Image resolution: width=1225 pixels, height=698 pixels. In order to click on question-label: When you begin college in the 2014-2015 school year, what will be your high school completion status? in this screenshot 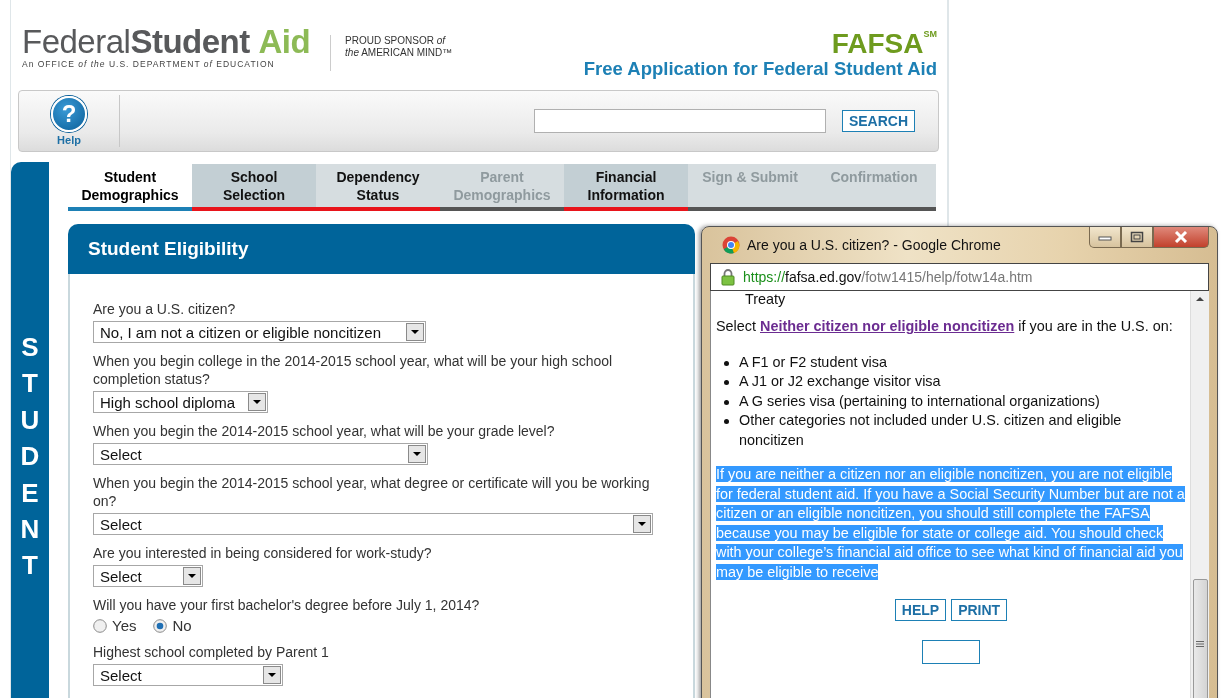, I will do `click(353, 370)`.